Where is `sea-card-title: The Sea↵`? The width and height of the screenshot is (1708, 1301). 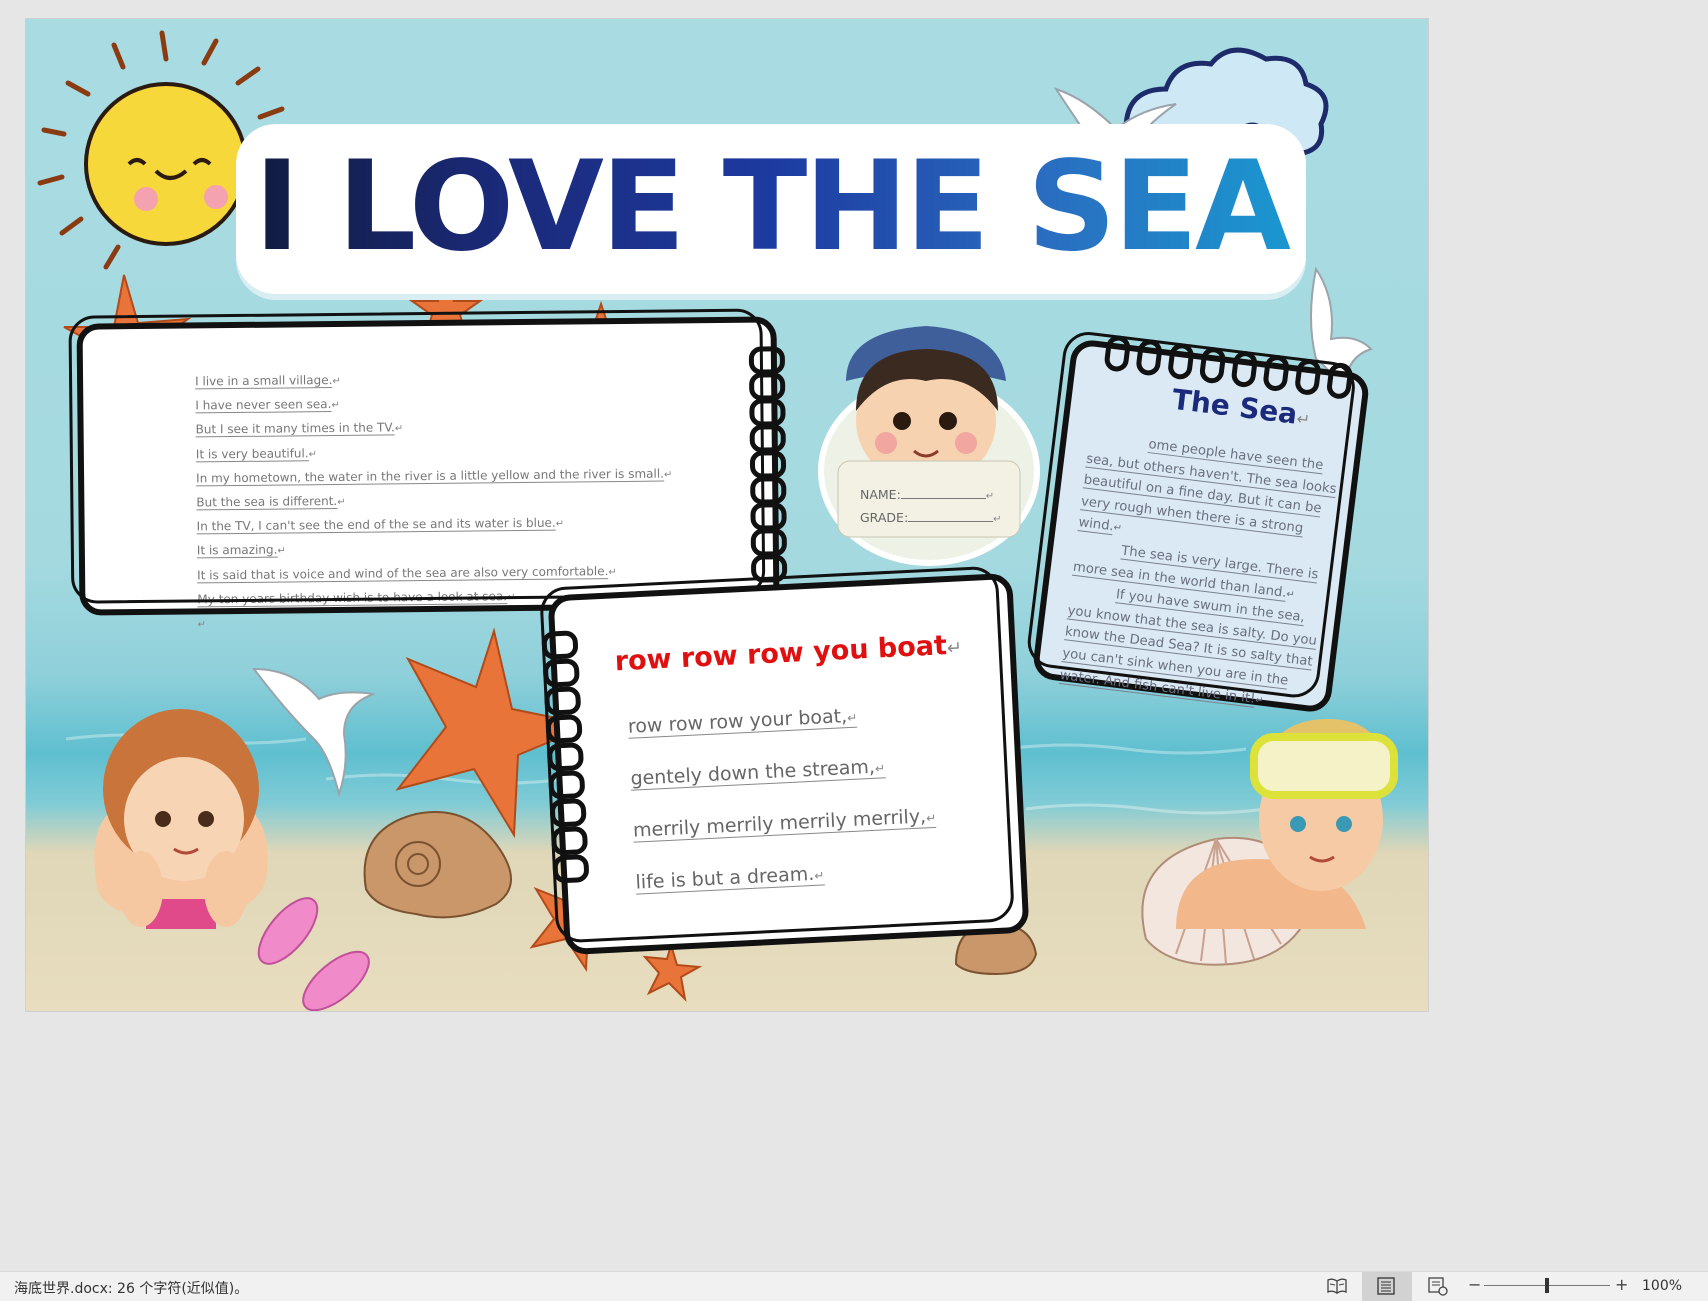 sea-card-title: The Sea↵ is located at coordinates (1241, 408).